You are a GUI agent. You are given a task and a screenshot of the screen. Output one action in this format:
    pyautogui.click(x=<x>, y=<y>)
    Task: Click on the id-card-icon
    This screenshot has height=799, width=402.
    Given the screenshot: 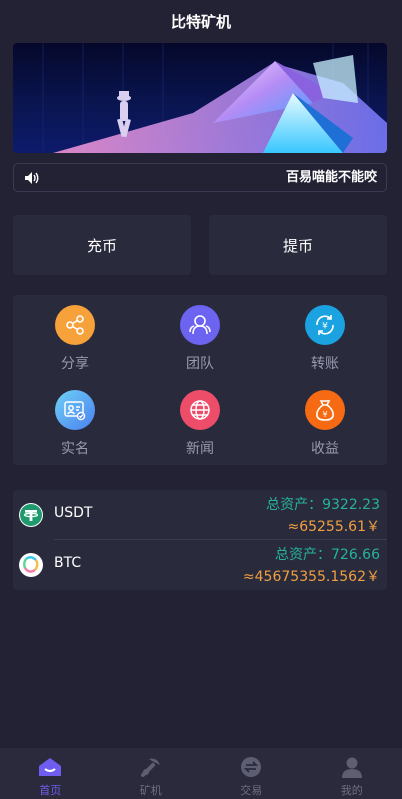 What is the action you would take?
    pyautogui.click(x=75, y=410)
    